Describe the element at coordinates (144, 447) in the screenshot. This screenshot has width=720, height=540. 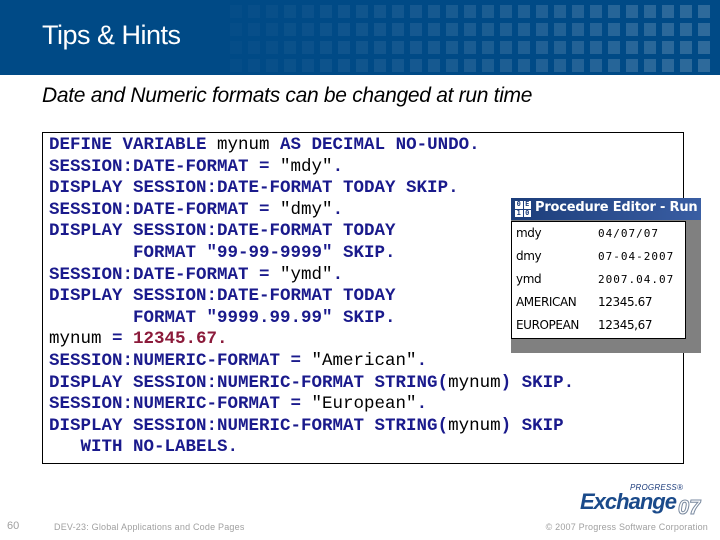
I see `code-token-kw: WITH NO-LABELS.` at that location.